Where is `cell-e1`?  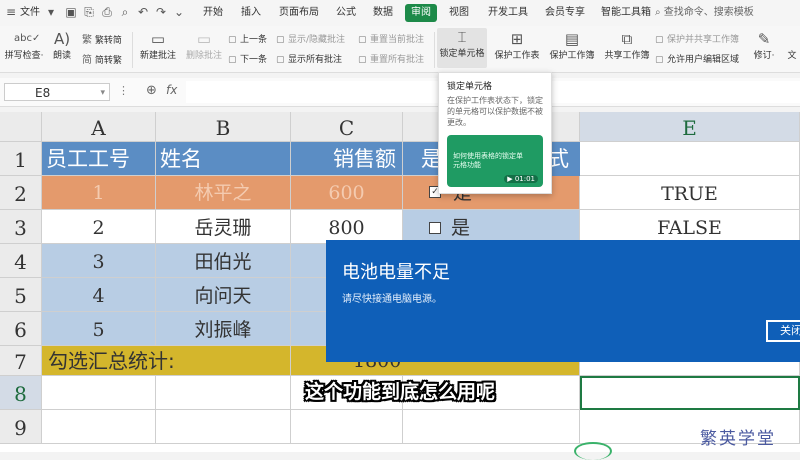
cell-e1 is located at coordinates (690, 159).